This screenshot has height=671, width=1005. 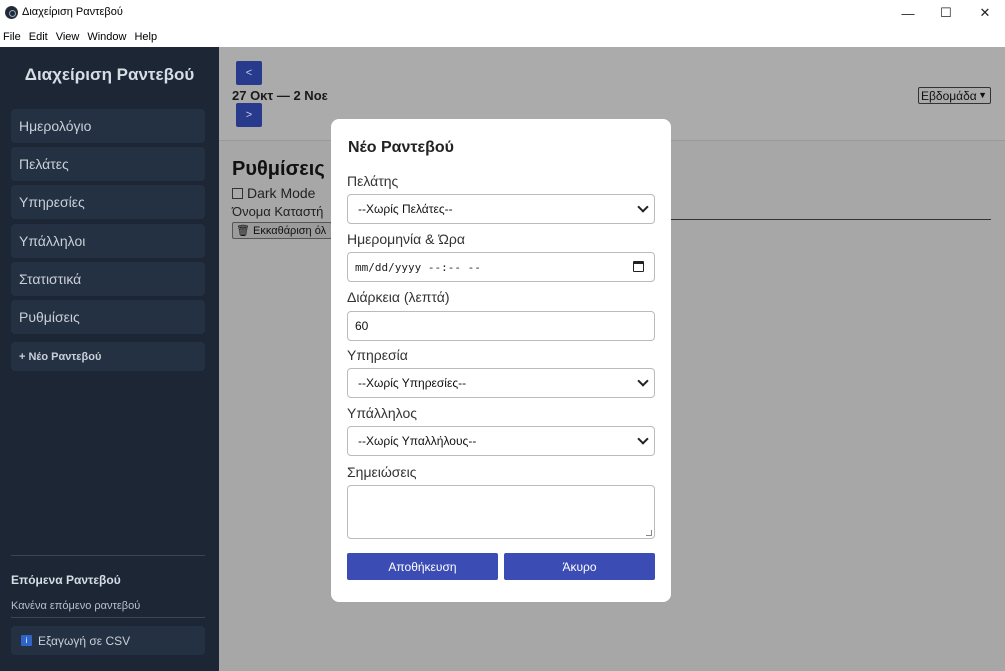 What do you see at coordinates (108, 356) in the screenshot?
I see `new-appointment-button: + Νέο Ραντεβού` at bounding box center [108, 356].